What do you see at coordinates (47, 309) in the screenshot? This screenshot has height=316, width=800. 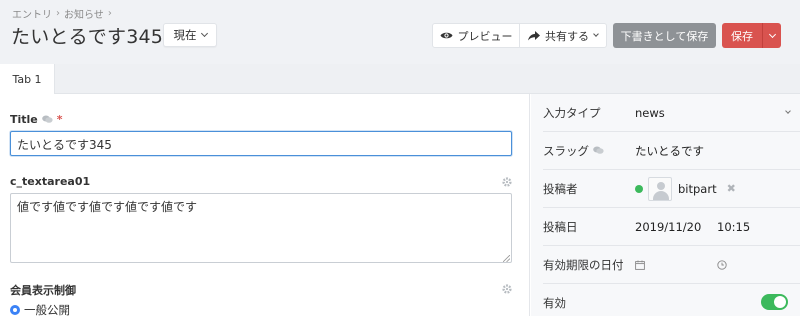 I see `radio-public-label: 一般公開` at bounding box center [47, 309].